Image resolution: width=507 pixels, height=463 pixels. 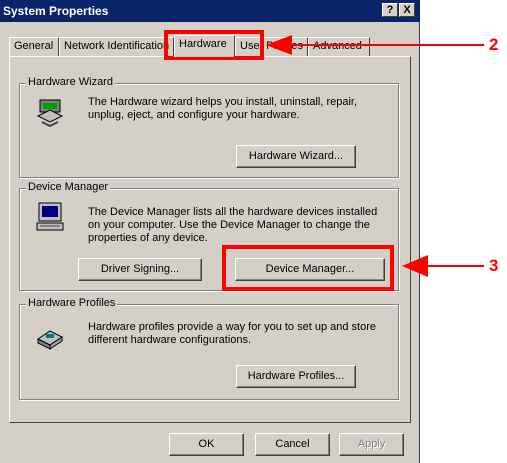 I want to click on computer-icon, so click(x=50, y=216).